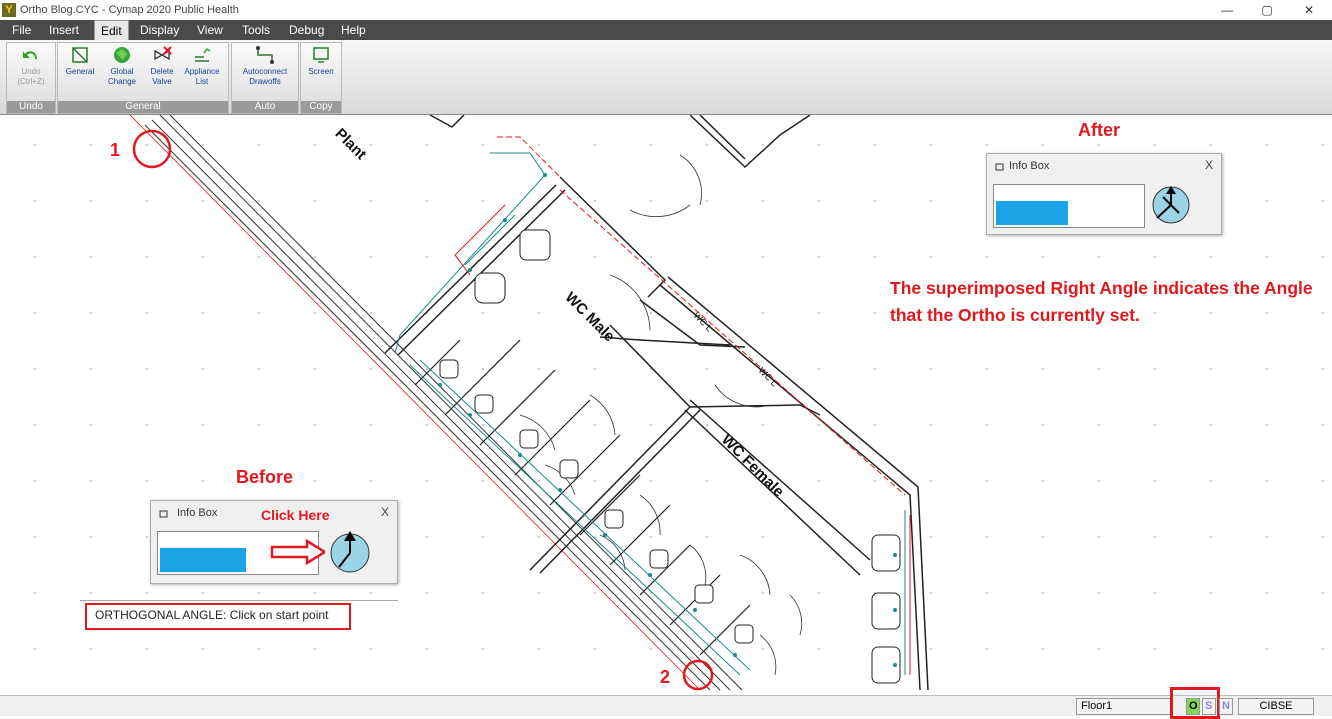  I want to click on info-box-after-title: Info Box, so click(1029, 166).